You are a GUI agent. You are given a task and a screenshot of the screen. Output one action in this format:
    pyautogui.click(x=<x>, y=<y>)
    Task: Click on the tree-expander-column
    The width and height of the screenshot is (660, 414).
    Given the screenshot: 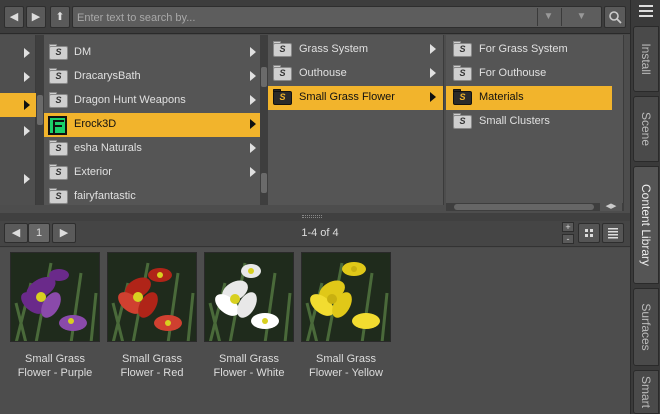 What is the action you would take?
    pyautogui.click(x=18, y=120)
    